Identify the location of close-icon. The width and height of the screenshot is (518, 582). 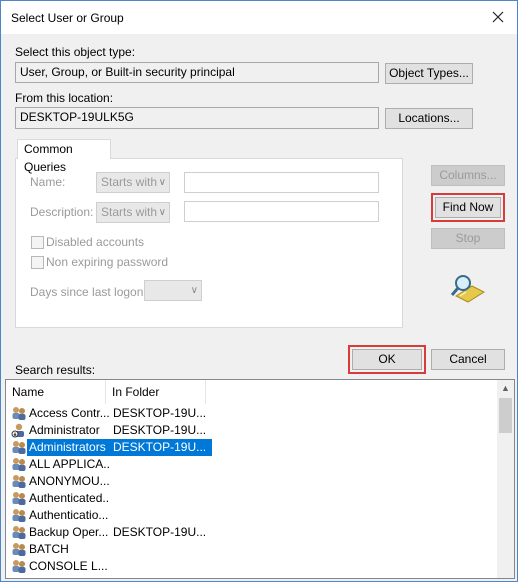
(498, 17).